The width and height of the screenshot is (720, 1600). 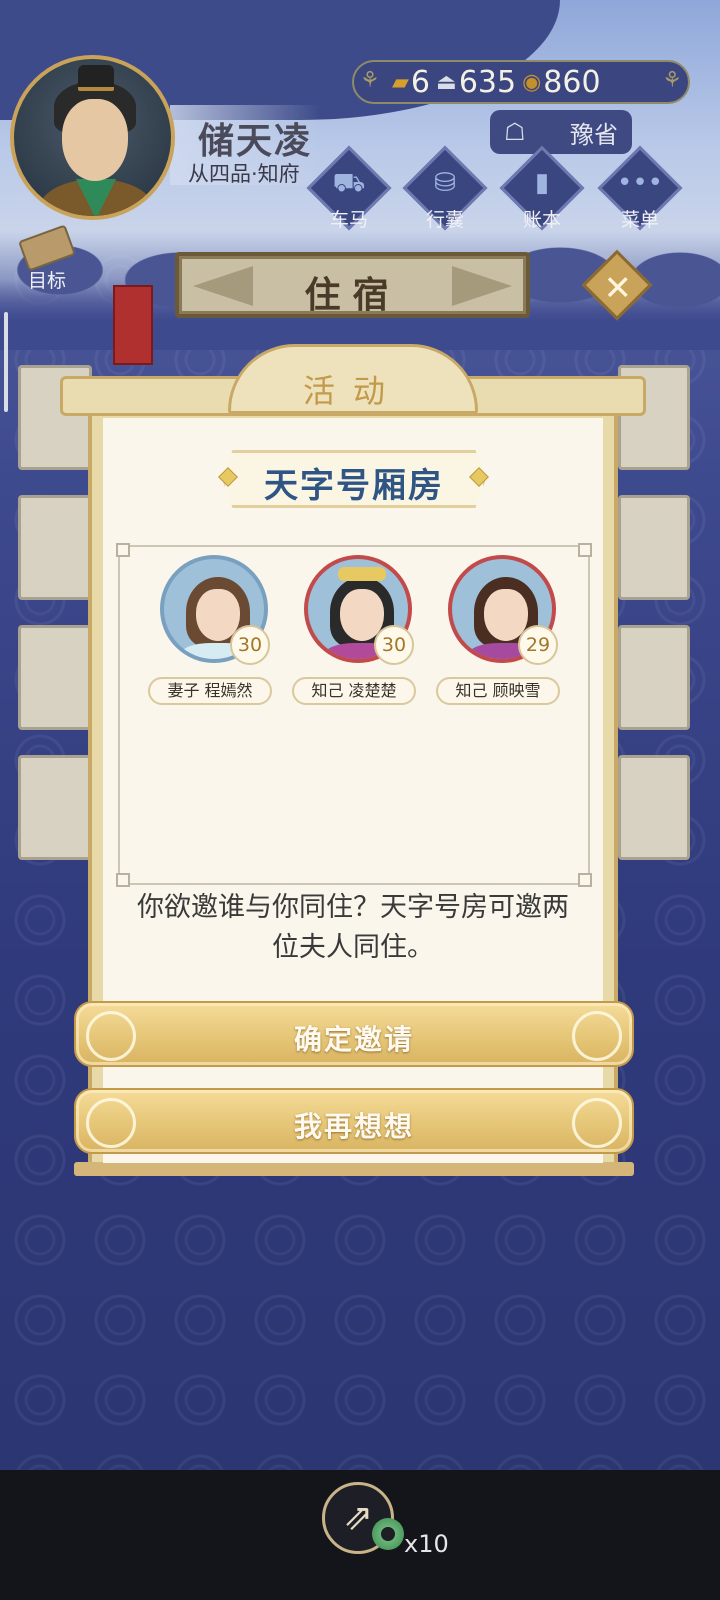 I want to click on page-title: 住宿, so click(x=352, y=295).